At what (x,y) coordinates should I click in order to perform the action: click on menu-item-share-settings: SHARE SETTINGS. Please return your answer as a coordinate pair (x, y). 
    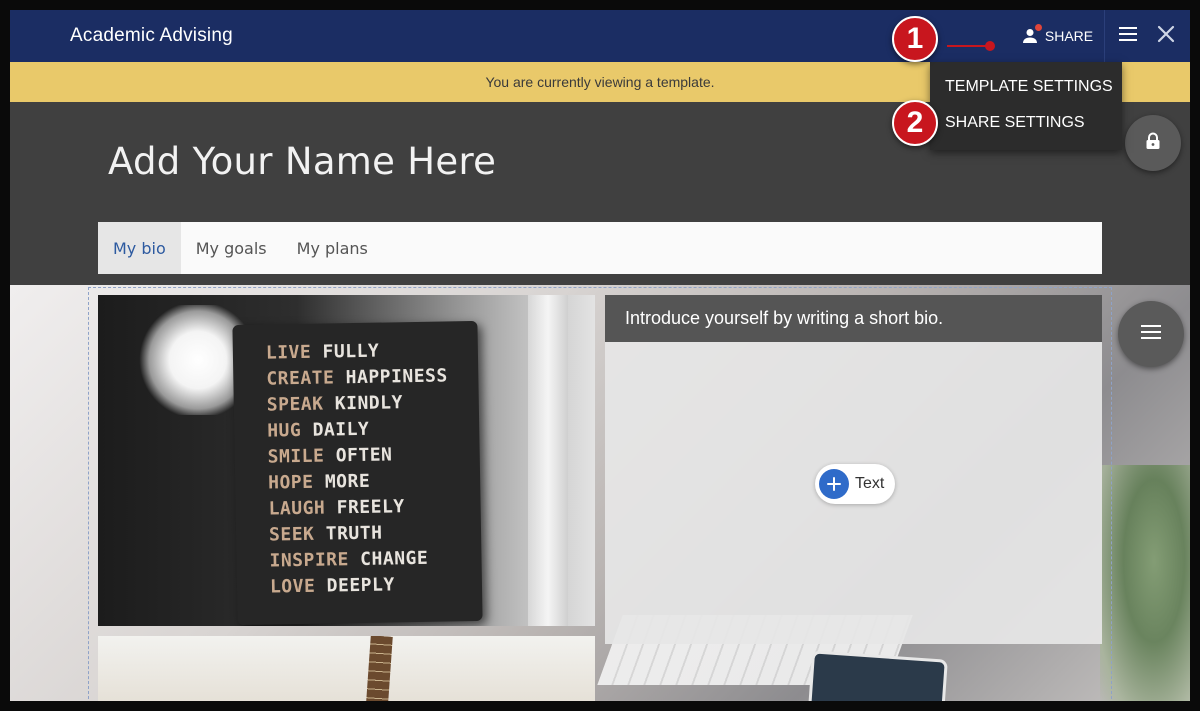
    Looking at the image, I should click on (1015, 123).